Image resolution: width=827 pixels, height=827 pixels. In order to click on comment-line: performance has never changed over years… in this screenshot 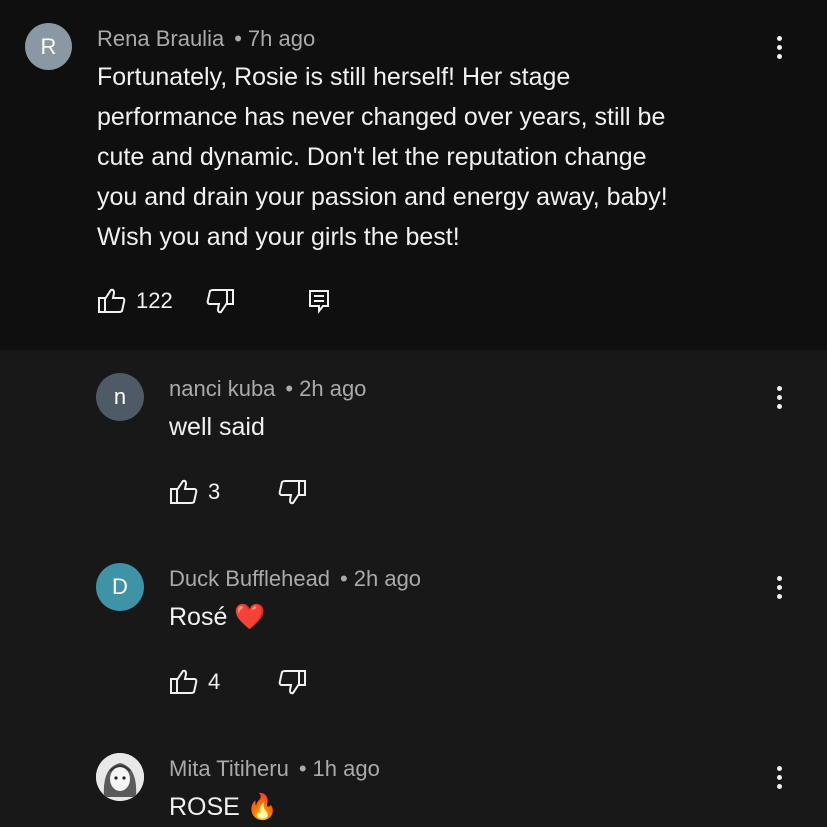, I will do `click(381, 117)`.